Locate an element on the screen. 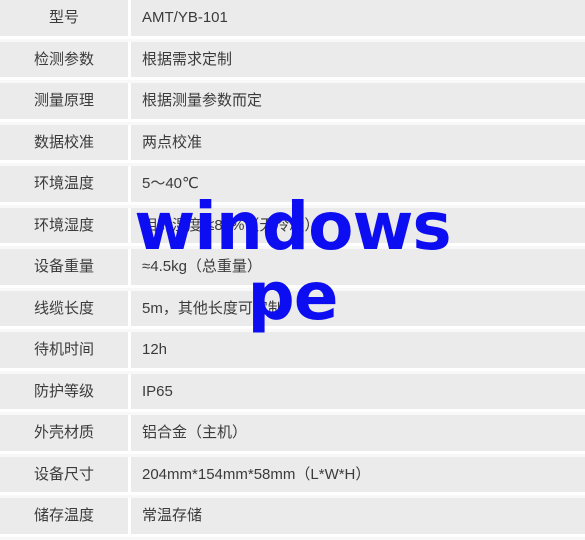  spec-value-cell: AMT/YB-101 is located at coordinates (358, 18).